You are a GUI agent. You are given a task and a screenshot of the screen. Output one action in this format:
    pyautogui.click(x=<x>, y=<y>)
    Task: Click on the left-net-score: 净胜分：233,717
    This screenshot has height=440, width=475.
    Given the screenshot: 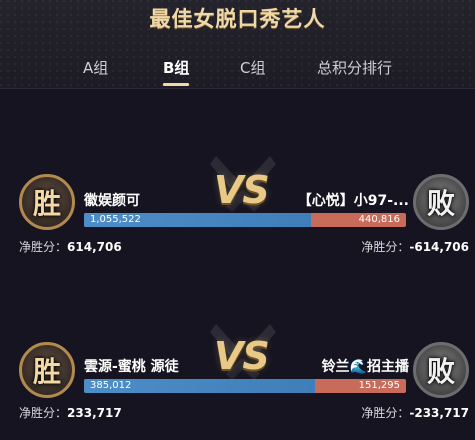 What is the action you would take?
    pyautogui.click(x=70, y=412)
    